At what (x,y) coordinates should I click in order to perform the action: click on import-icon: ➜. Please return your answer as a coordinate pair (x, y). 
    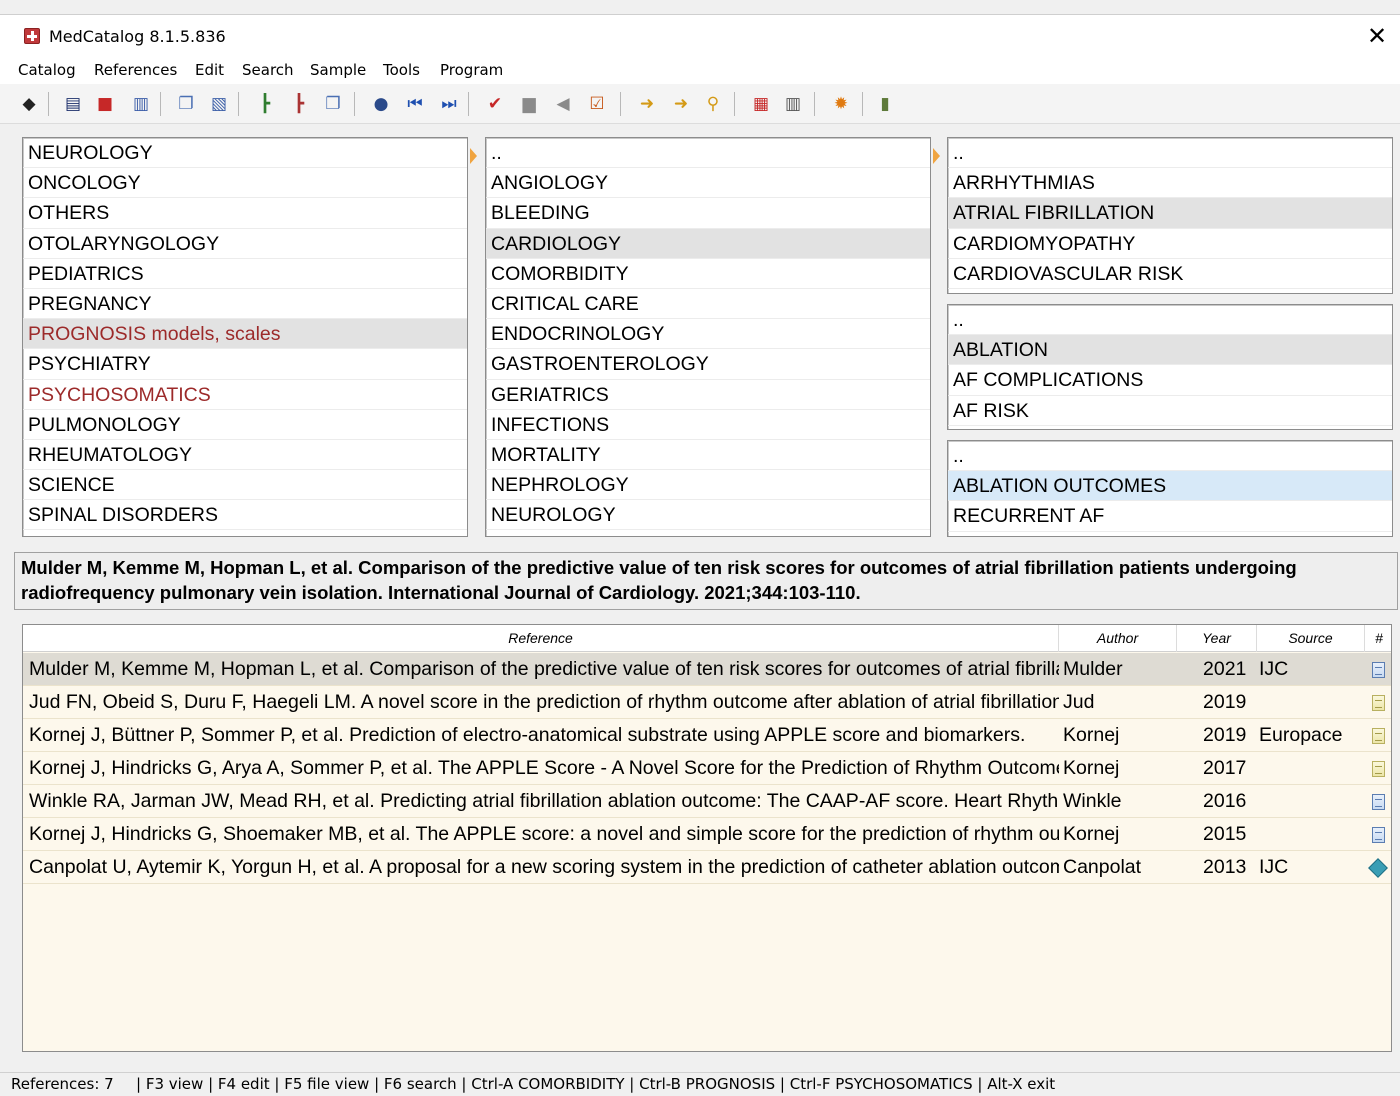
    Looking at the image, I should click on (647, 104).